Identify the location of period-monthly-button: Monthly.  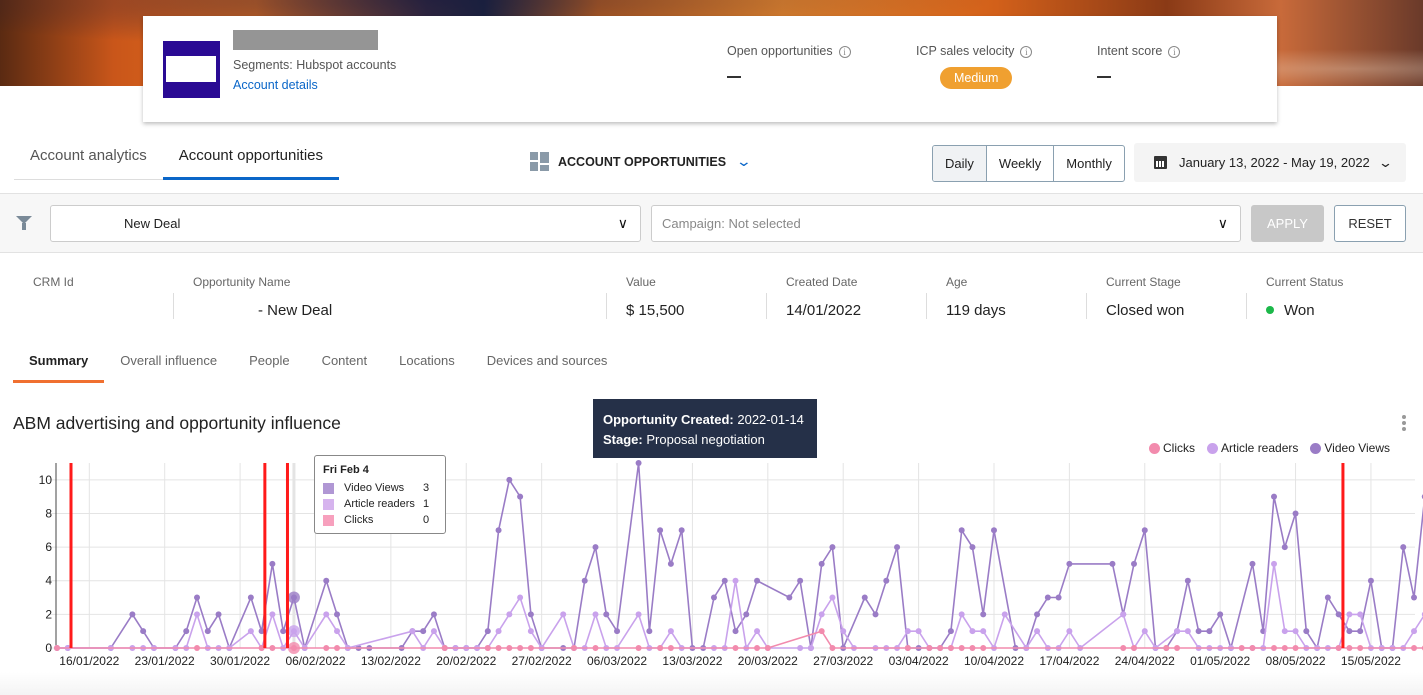
(1088, 163).